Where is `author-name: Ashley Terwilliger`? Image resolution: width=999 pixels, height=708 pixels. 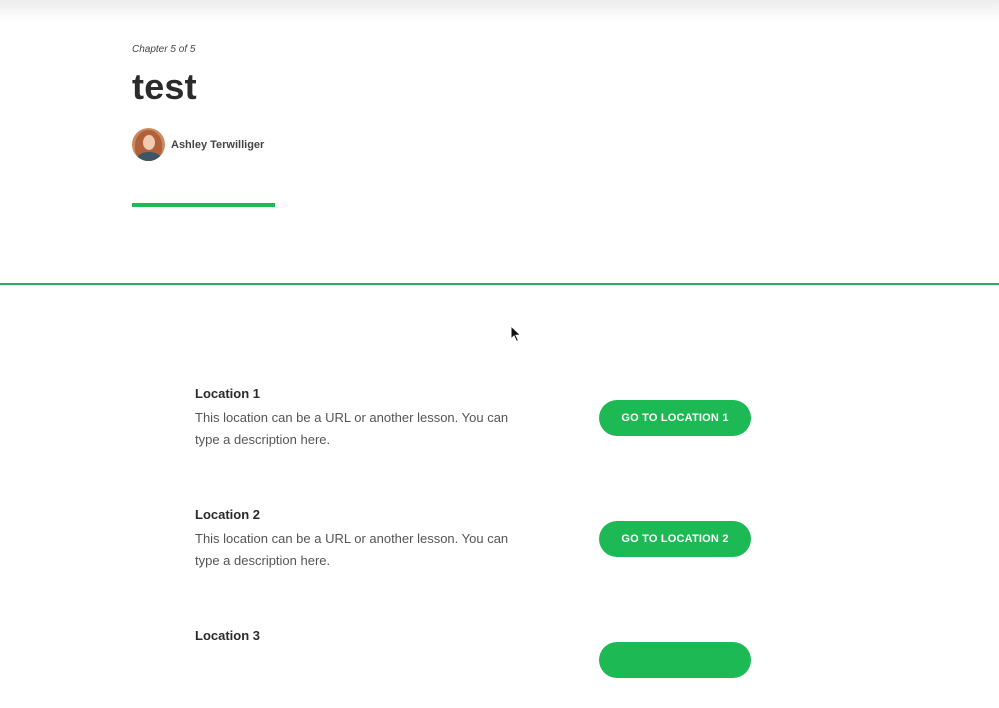 author-name: Ashley Terwilliger is located at coordinates (218, 144).